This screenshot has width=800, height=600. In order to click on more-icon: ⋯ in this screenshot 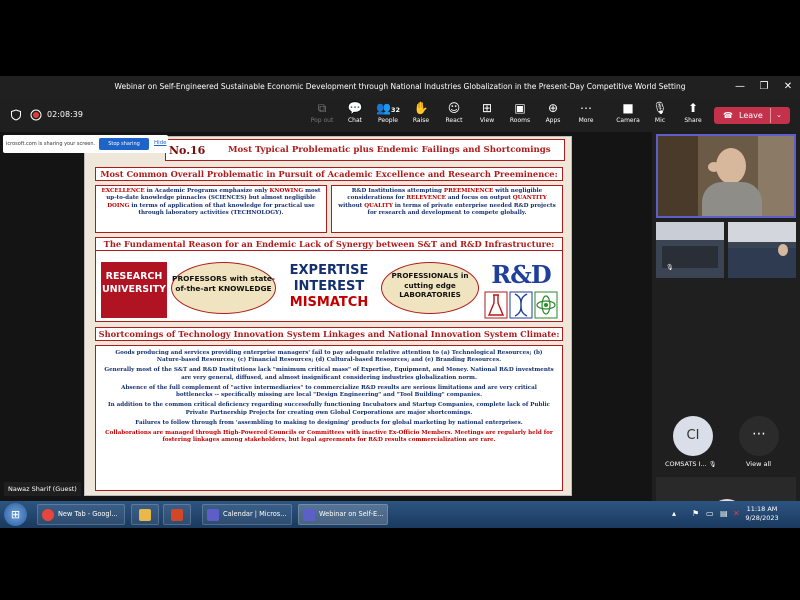, I will do `click(586, 108)`.